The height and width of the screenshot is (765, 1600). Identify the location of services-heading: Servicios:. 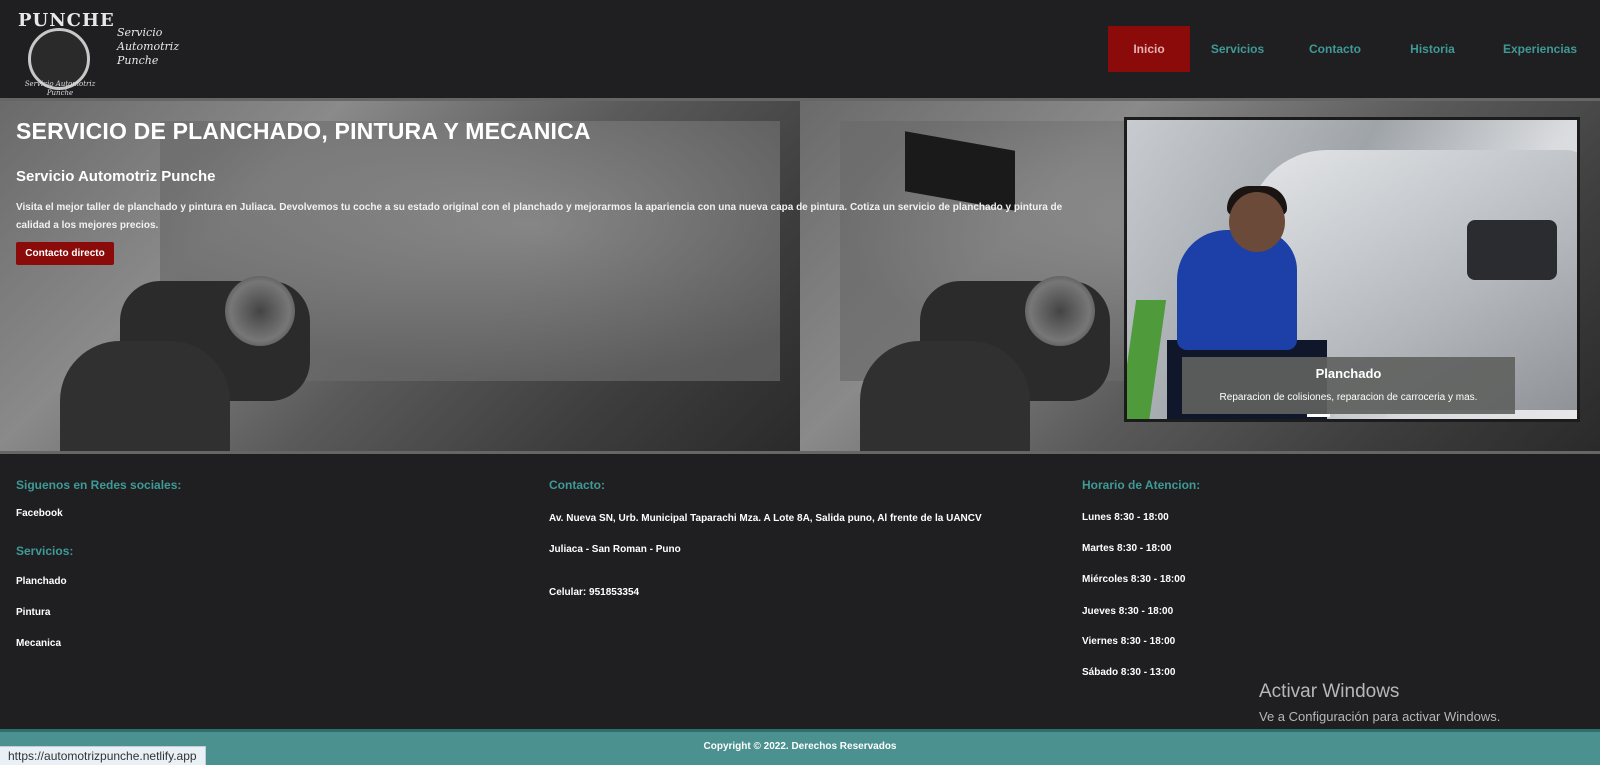
(45, 551).